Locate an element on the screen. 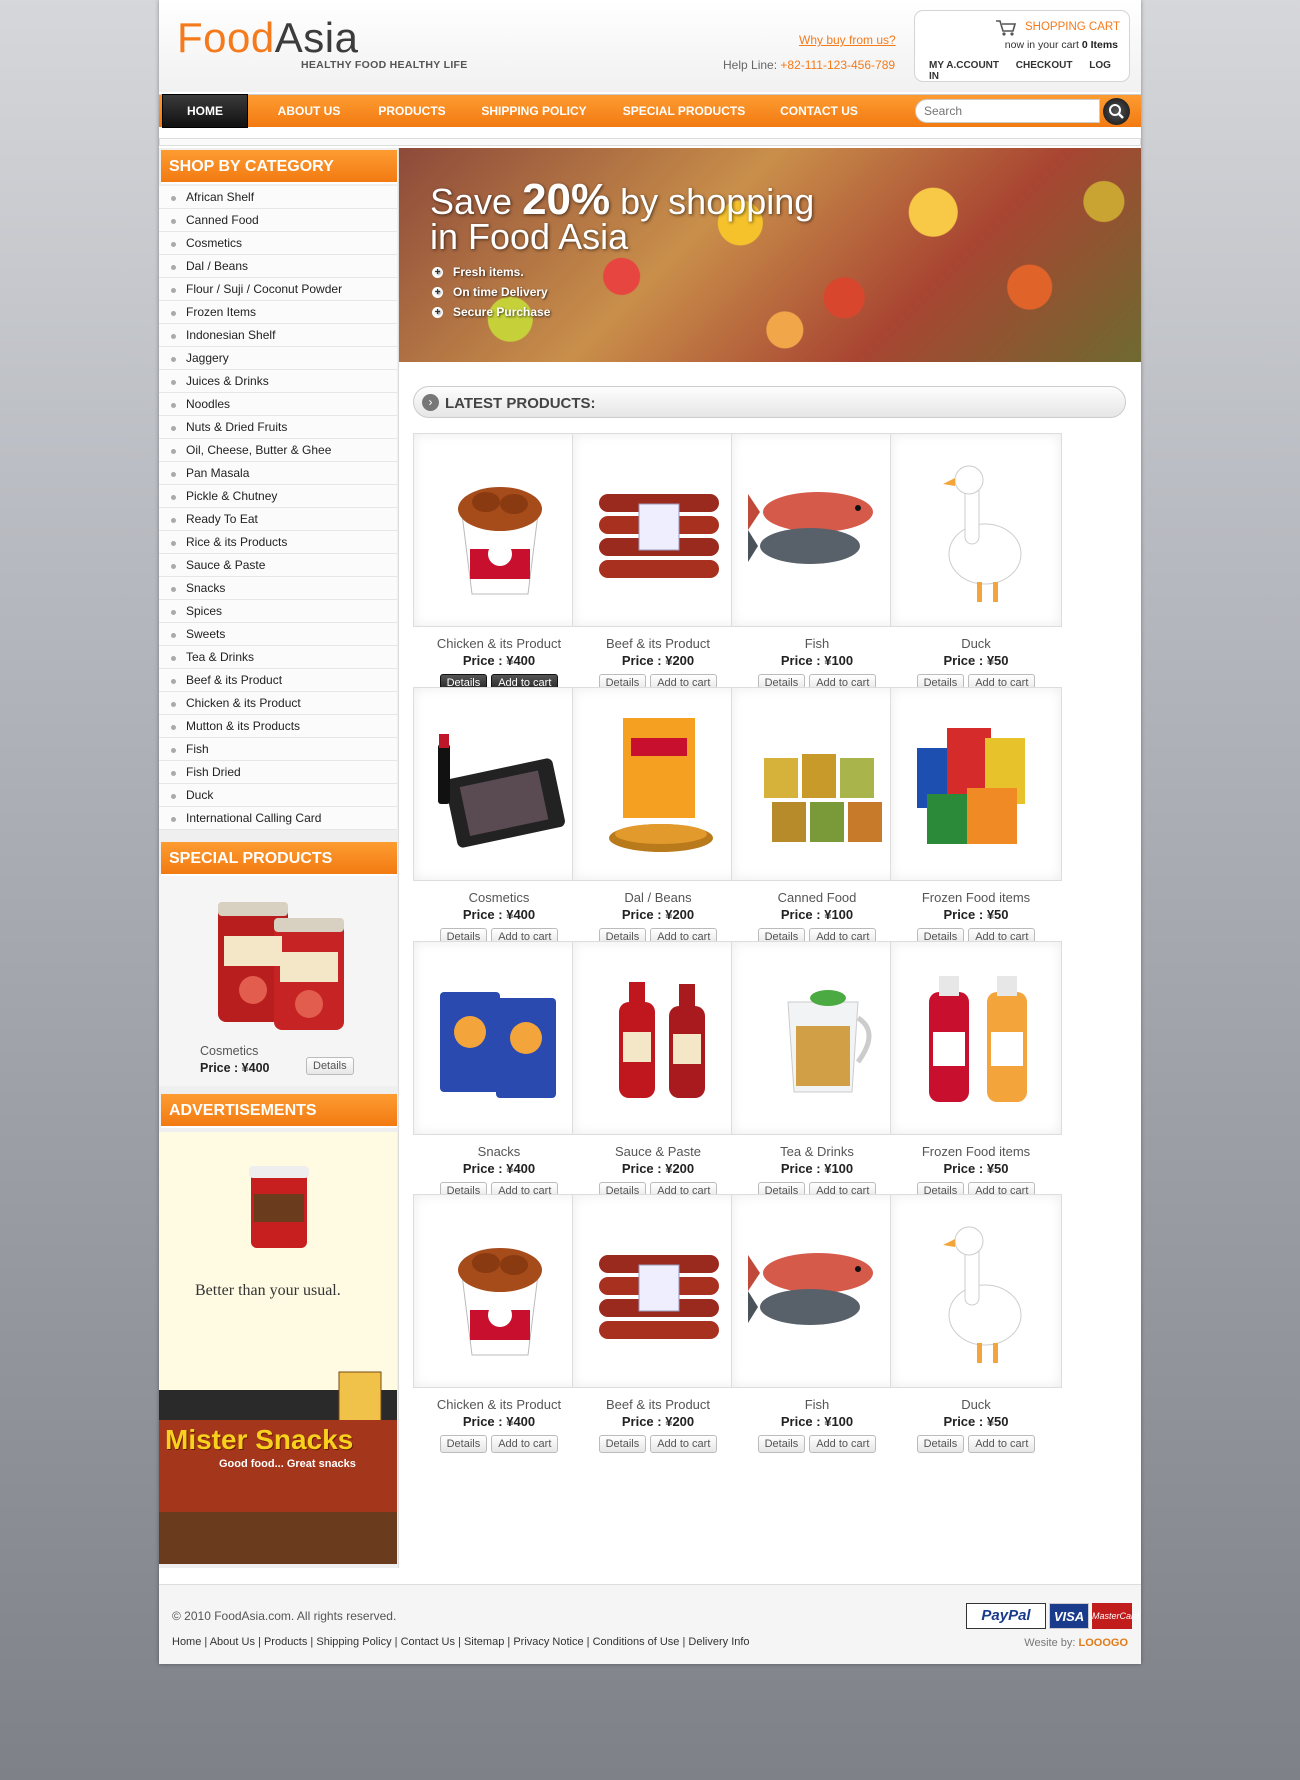  my-account-link: MY A.CCOUNT is located at coordinates (964, 65).